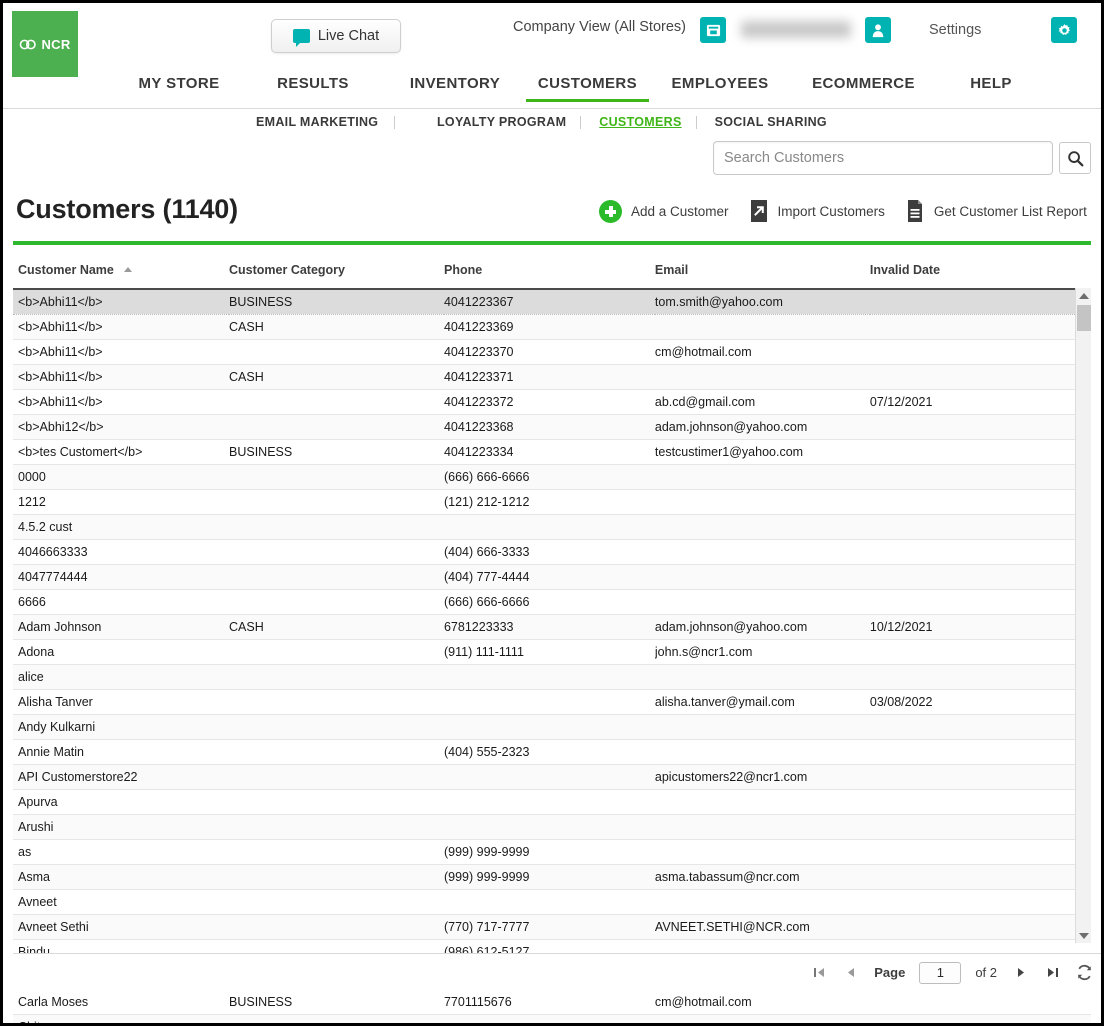  I want to click on green-divider, so click(552, 243).